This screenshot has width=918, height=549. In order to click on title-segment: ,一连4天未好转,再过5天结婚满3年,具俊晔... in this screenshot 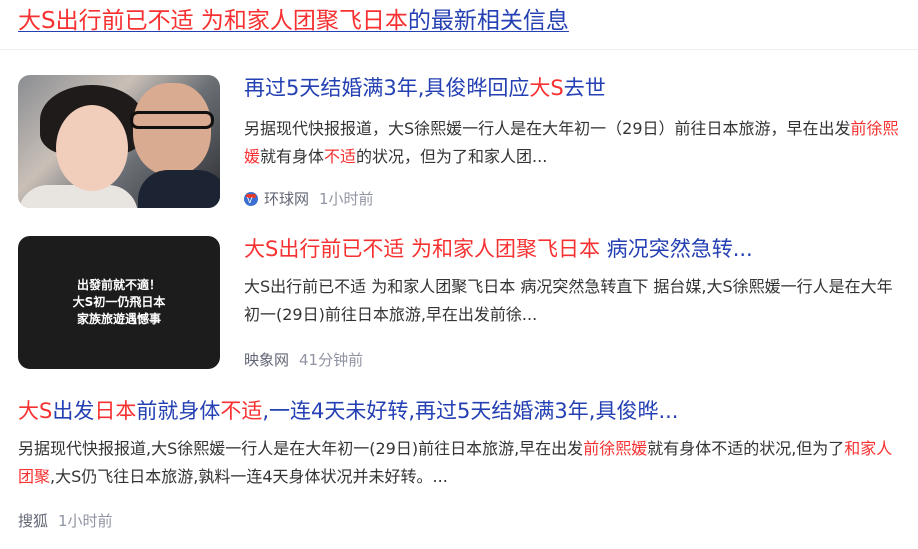, I will do `click(470, 411)`.